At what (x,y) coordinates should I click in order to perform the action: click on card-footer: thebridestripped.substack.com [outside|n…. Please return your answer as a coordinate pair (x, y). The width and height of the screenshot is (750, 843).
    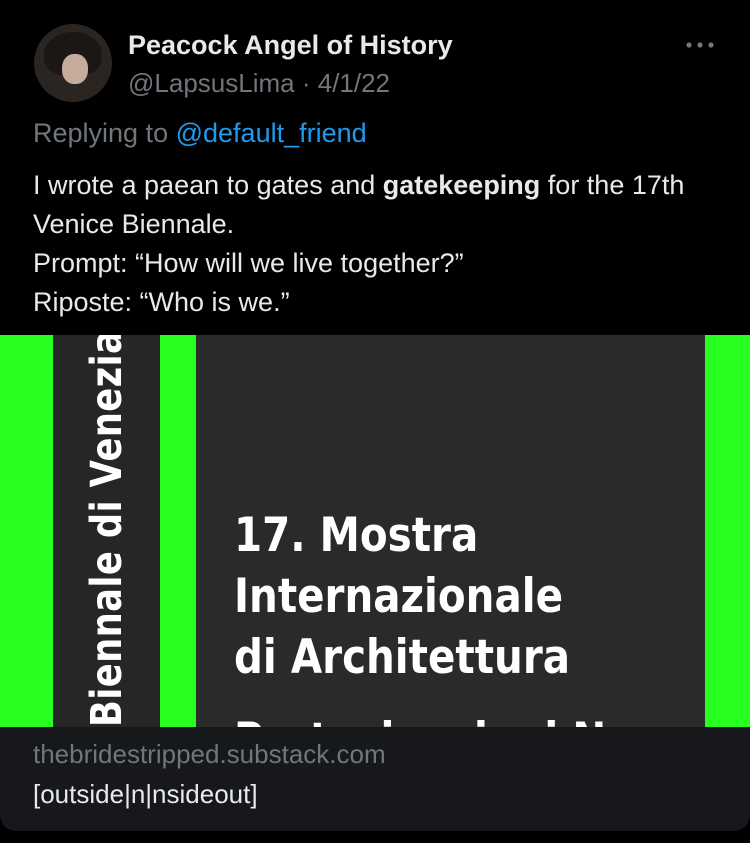
    Looking at the image, I should click on (375, 779).